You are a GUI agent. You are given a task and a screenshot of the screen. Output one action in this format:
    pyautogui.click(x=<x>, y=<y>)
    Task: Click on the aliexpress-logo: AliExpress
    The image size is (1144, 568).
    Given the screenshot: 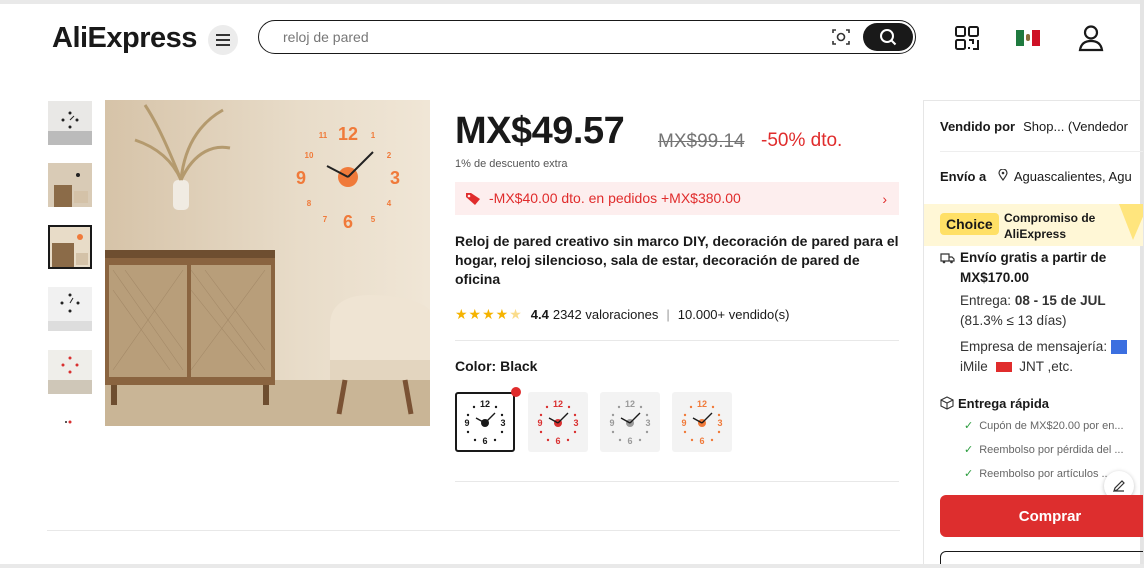 What is the action you would take?
    pyautogui.click(x=124, y=38)
    